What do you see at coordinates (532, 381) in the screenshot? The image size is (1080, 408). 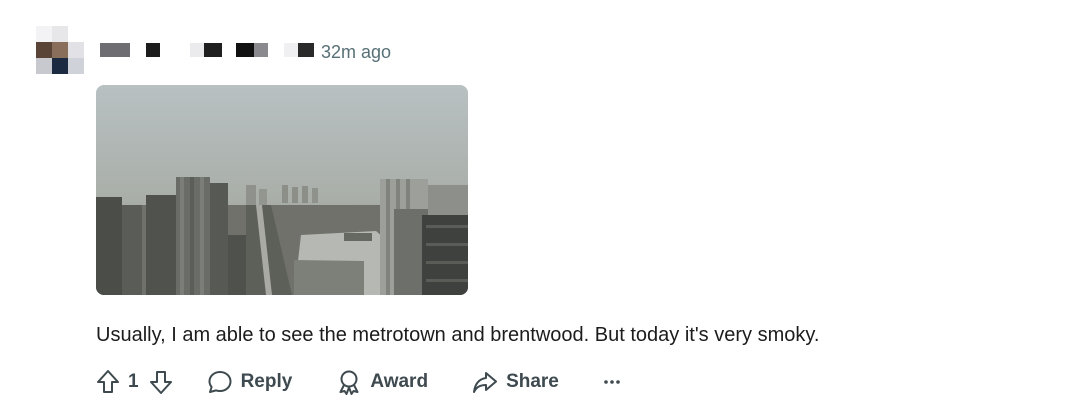 I see `share-label: Share` at bounding box center [532, 381].